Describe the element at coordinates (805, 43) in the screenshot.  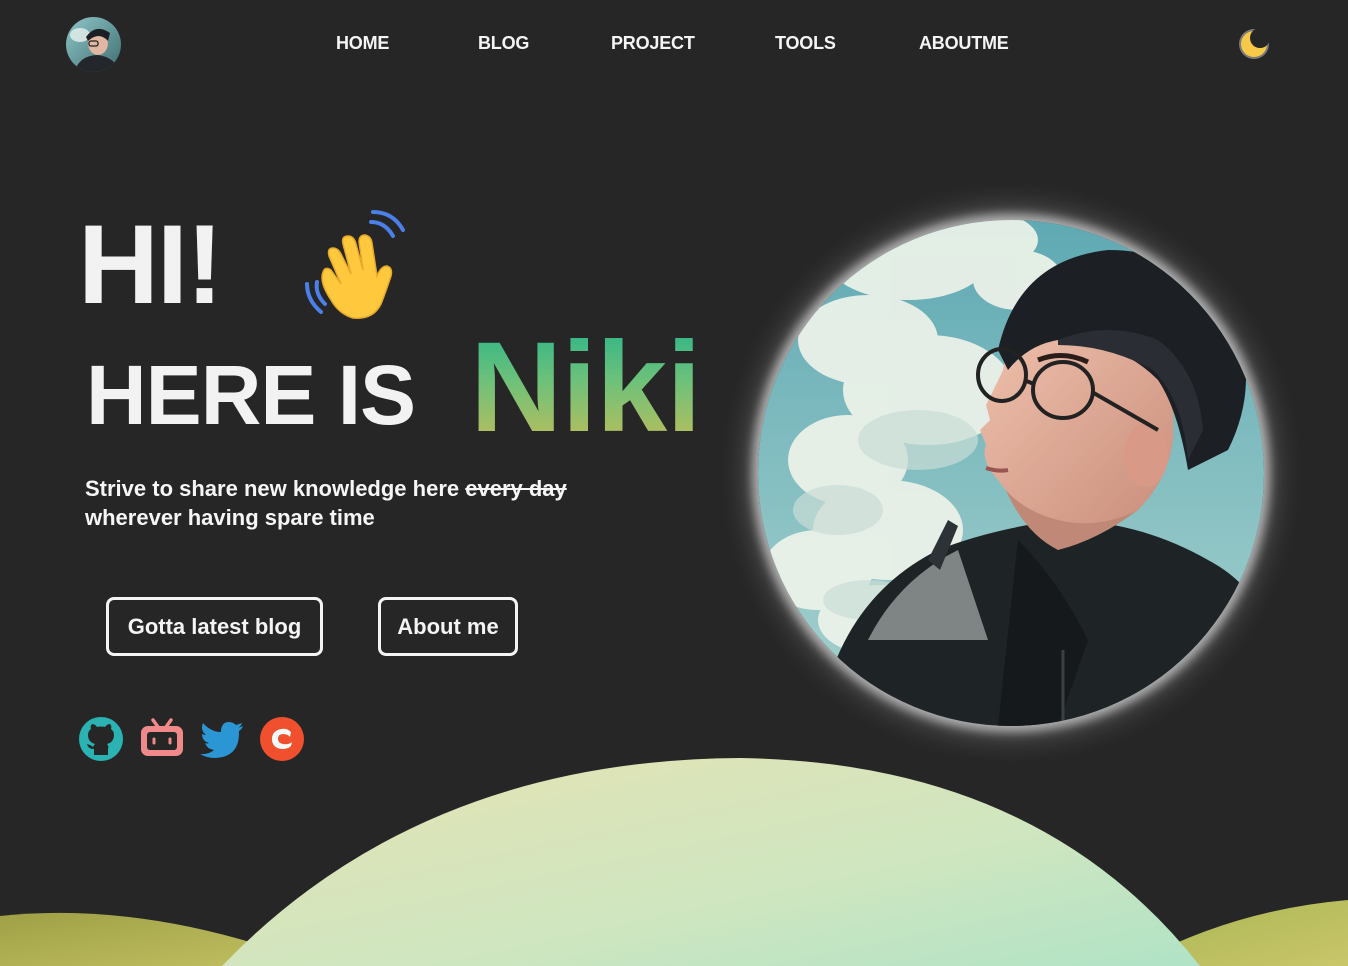
I see `nav-tools: TOOLS` at that location.